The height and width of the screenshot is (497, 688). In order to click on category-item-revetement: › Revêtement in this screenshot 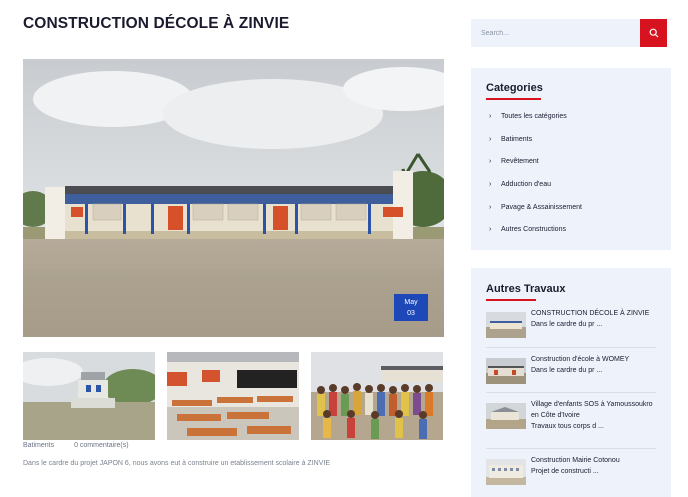, I will do `click(514, 161)`.